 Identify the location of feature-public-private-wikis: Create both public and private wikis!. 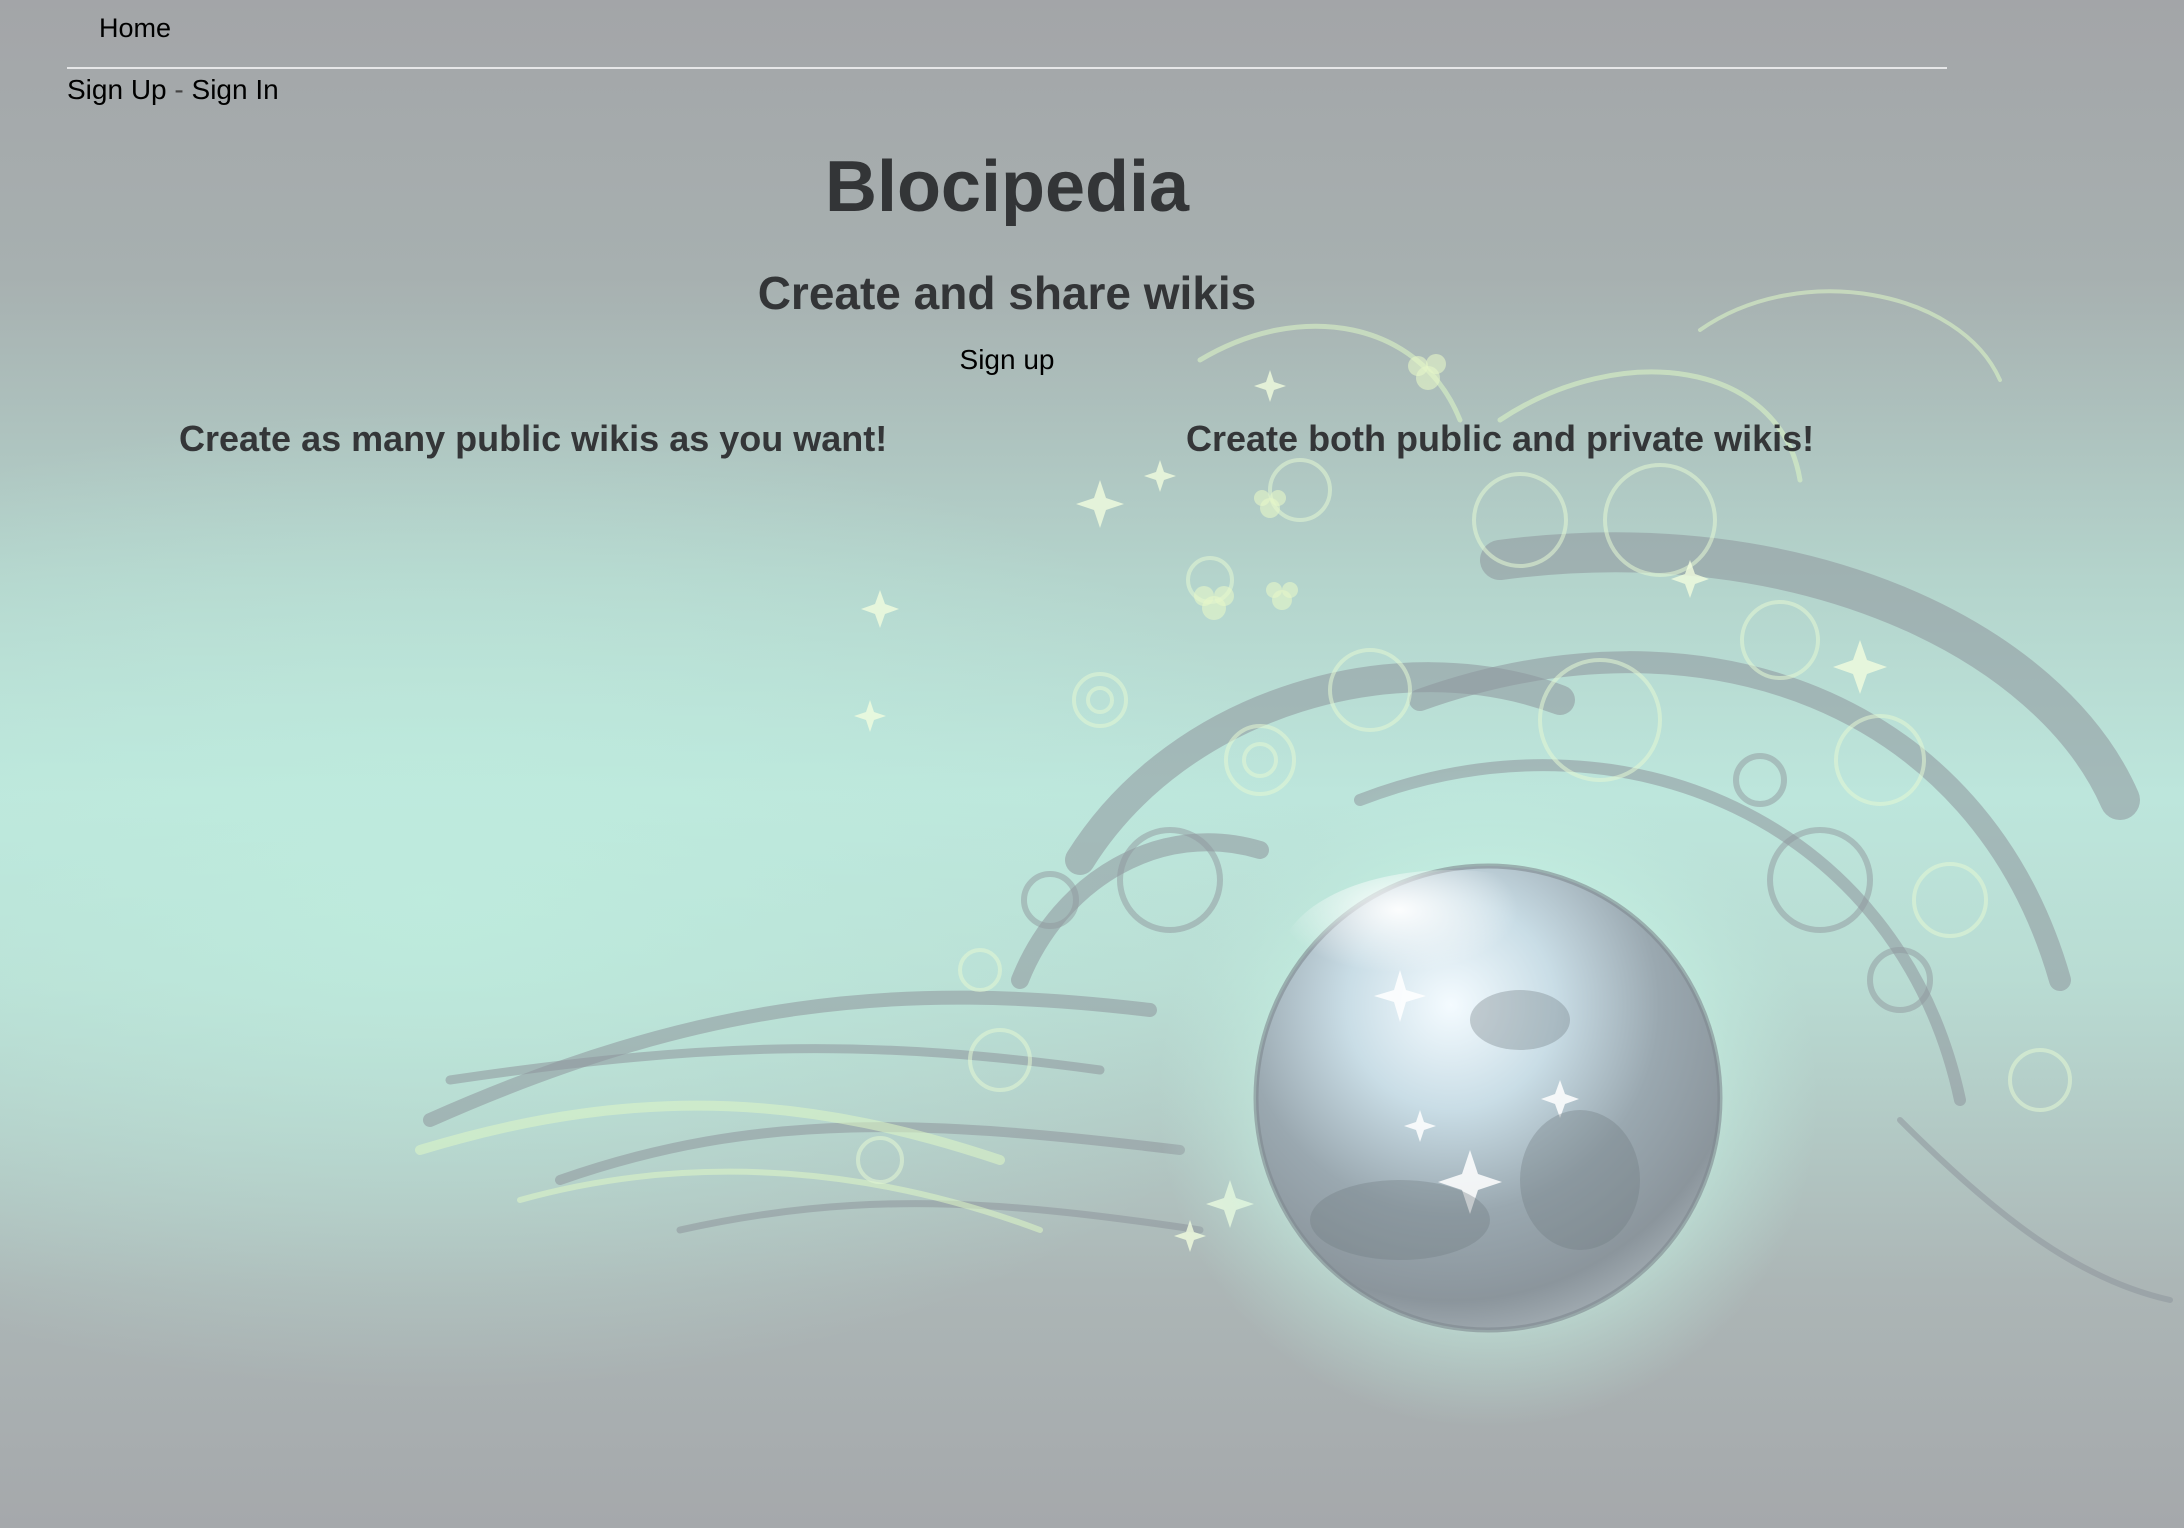
(1500, 438).